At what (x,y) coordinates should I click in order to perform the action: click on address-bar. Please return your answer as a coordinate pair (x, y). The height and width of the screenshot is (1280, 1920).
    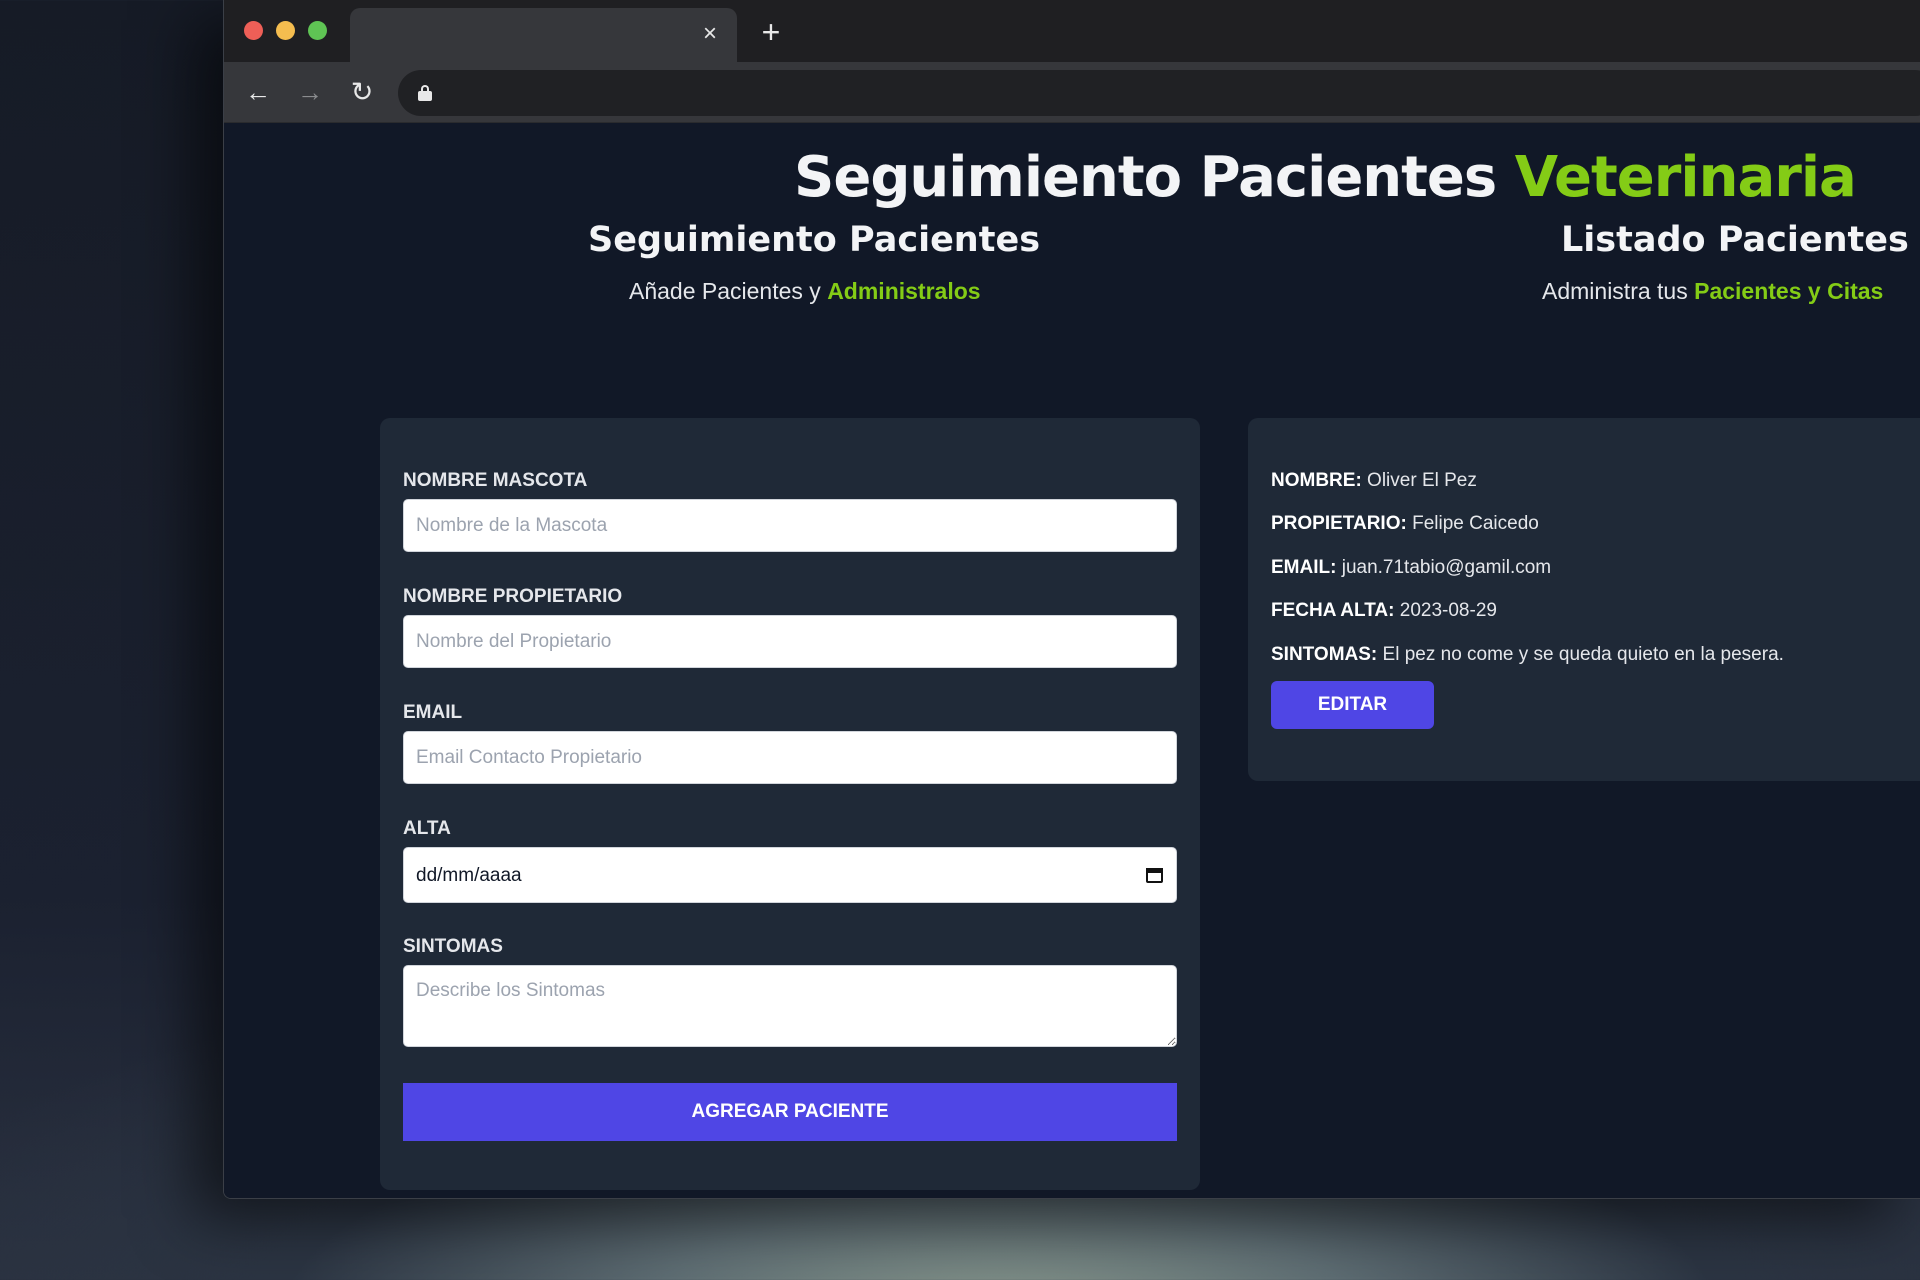
    Looking at the image, I should click on (1159, 93).